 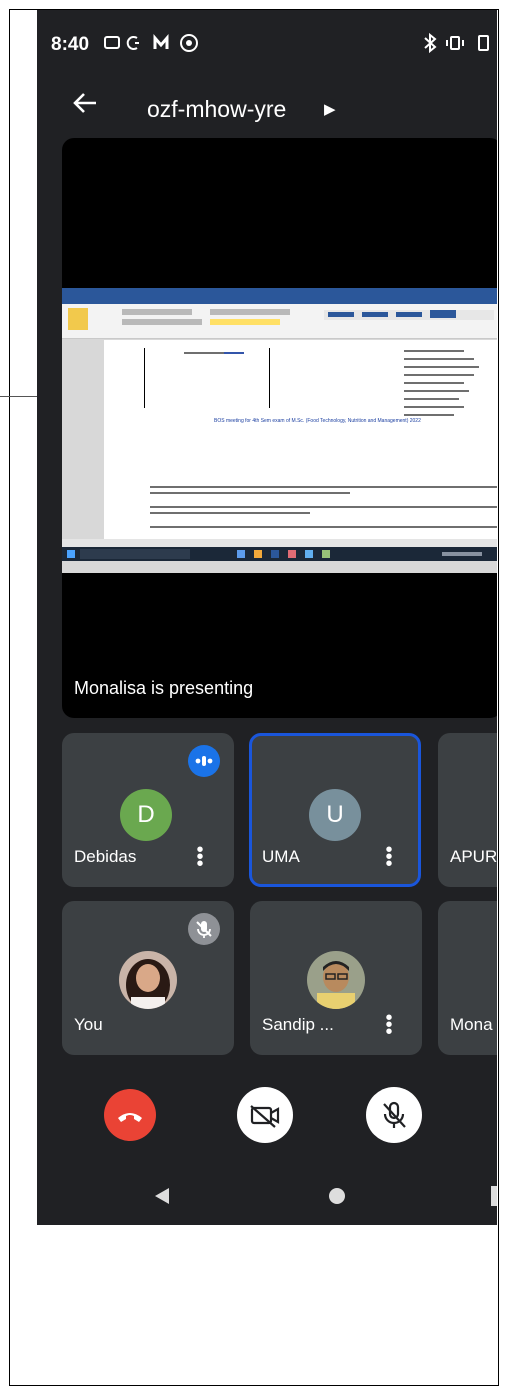 I want to click on man-photo, so click(x=336, y=980).